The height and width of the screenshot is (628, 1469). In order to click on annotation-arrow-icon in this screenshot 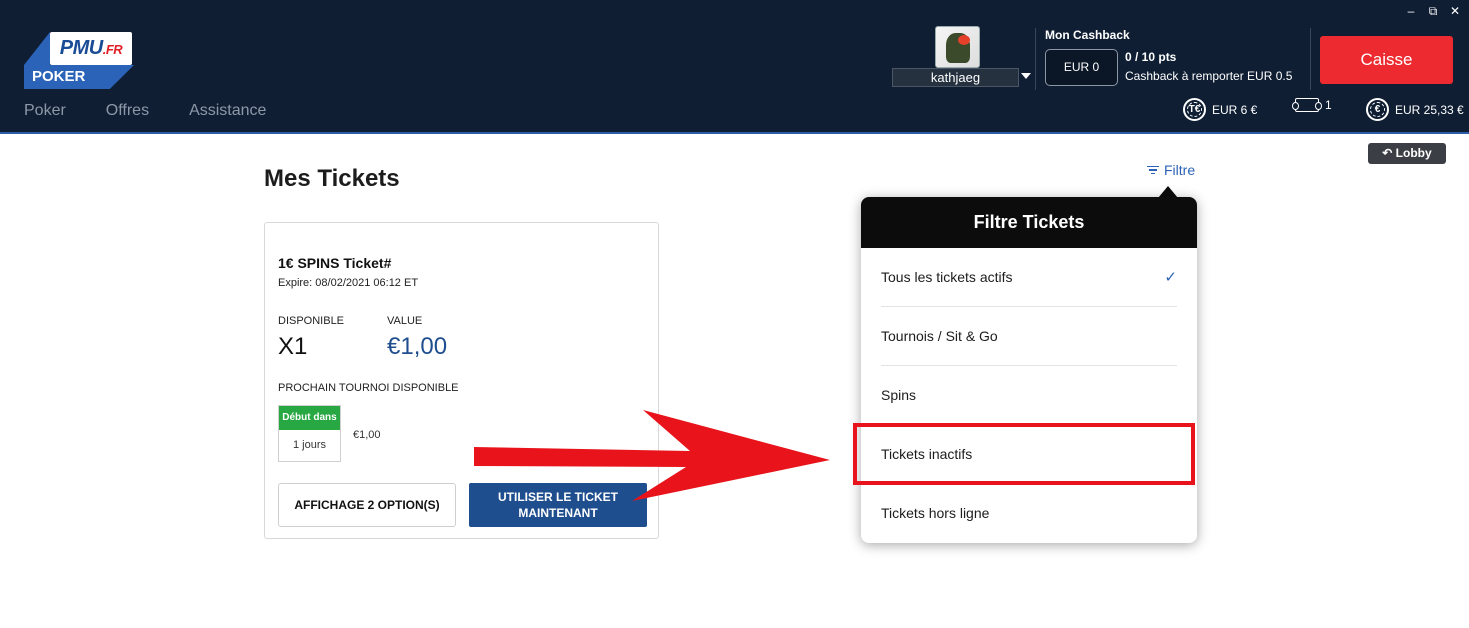, I will do `click(652, 455)`.